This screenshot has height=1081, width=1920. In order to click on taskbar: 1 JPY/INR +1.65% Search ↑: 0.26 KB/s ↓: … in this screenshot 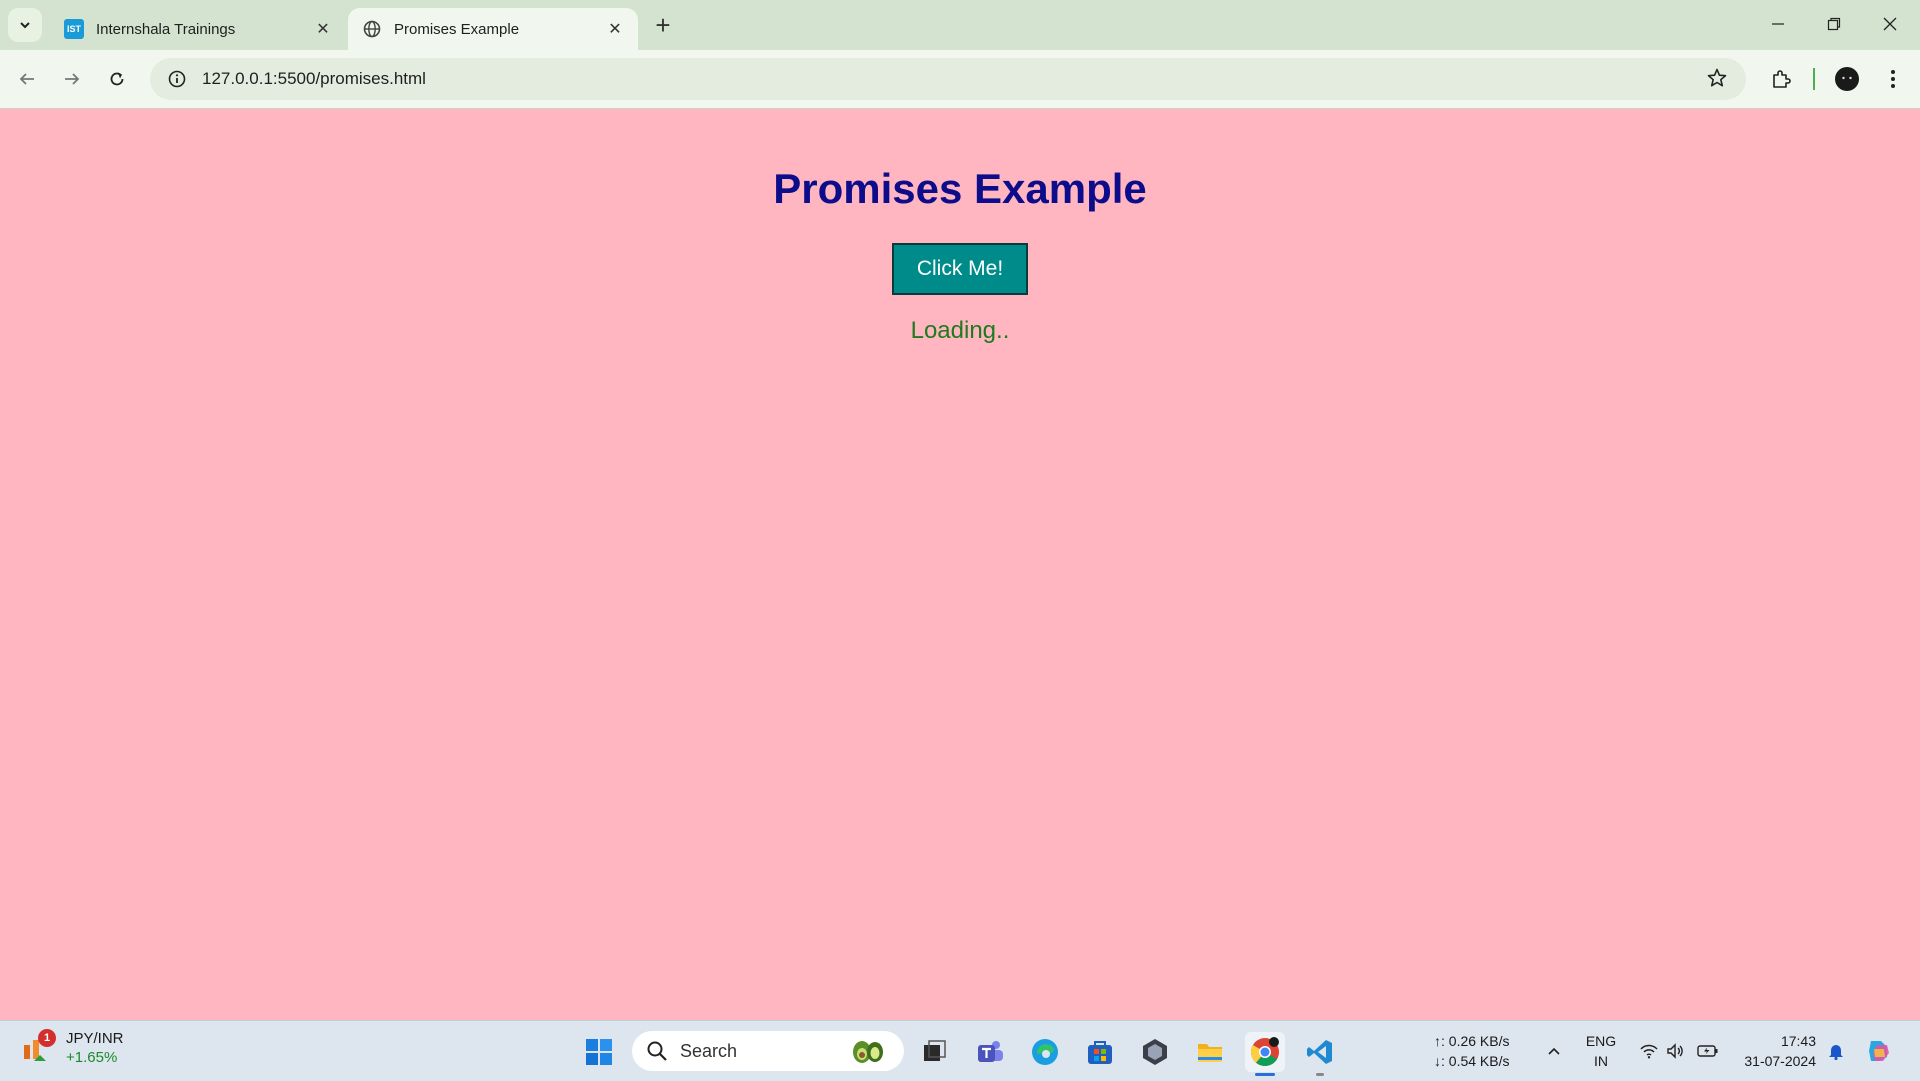, I will do `click(960, 1050)`.